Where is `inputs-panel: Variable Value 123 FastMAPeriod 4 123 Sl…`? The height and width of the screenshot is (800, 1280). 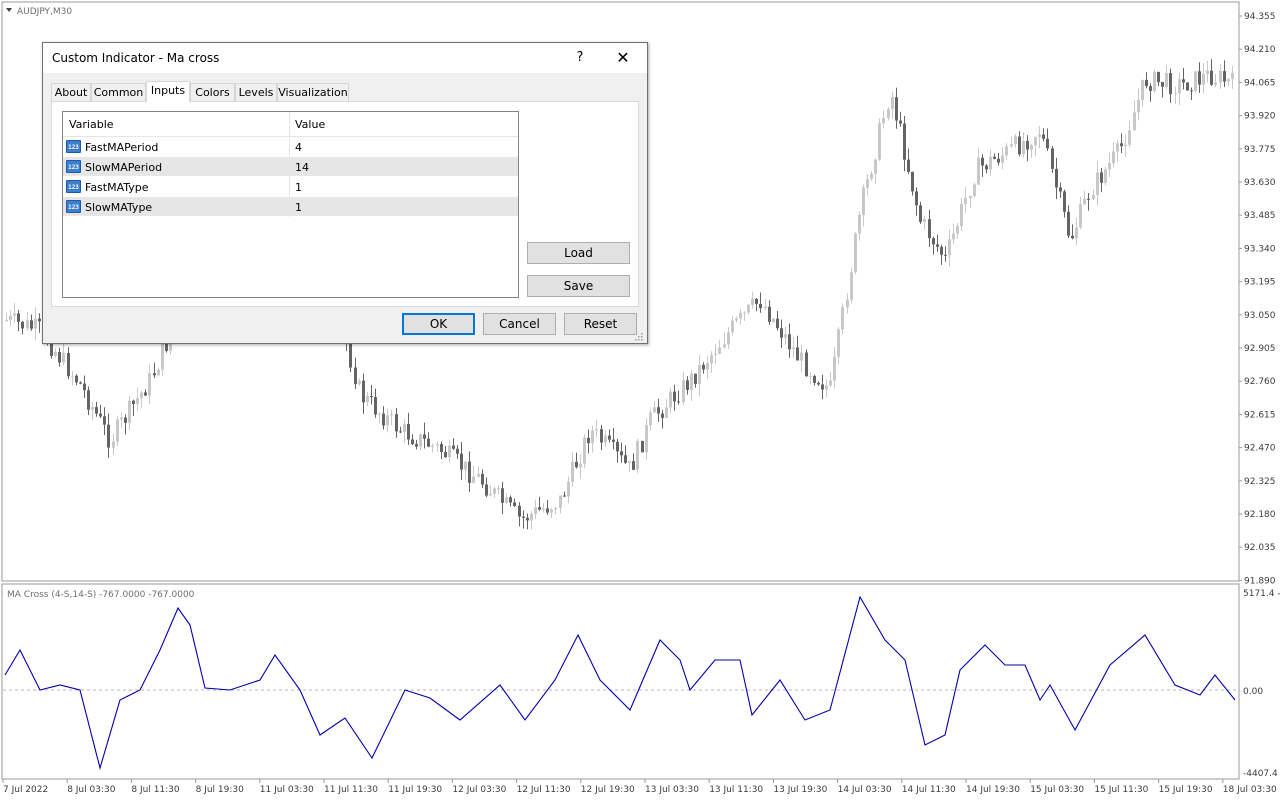
inputs-panel: Variable Value 123 FastMAPeriod 4 123 Sl… is located at coordinates (345, 204).